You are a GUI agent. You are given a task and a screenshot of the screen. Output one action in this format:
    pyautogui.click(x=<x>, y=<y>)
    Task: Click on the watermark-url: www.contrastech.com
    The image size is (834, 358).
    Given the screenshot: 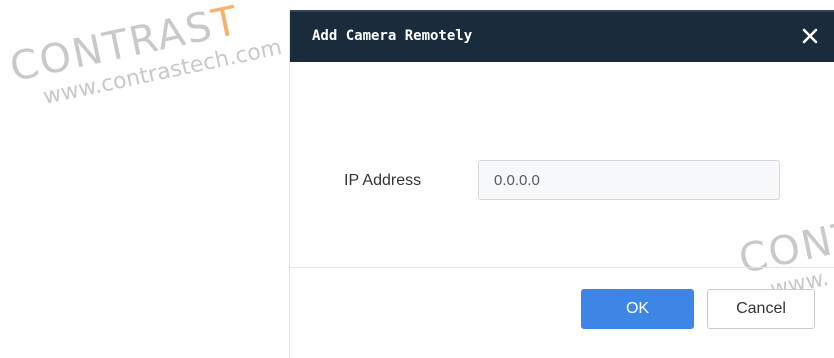 What is the action you would take?
    pyautogui.click(x=162, y=73)
    